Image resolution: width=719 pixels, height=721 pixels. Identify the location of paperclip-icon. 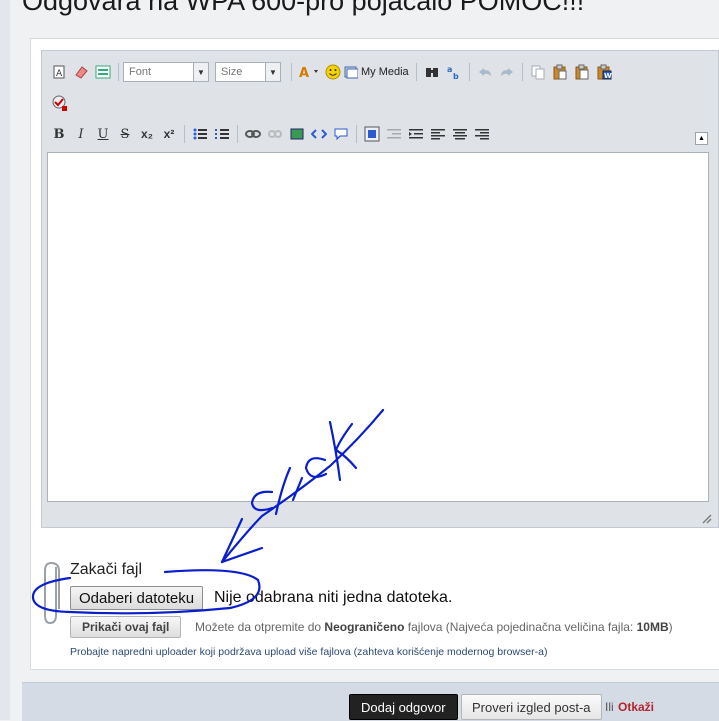
(52, 593).